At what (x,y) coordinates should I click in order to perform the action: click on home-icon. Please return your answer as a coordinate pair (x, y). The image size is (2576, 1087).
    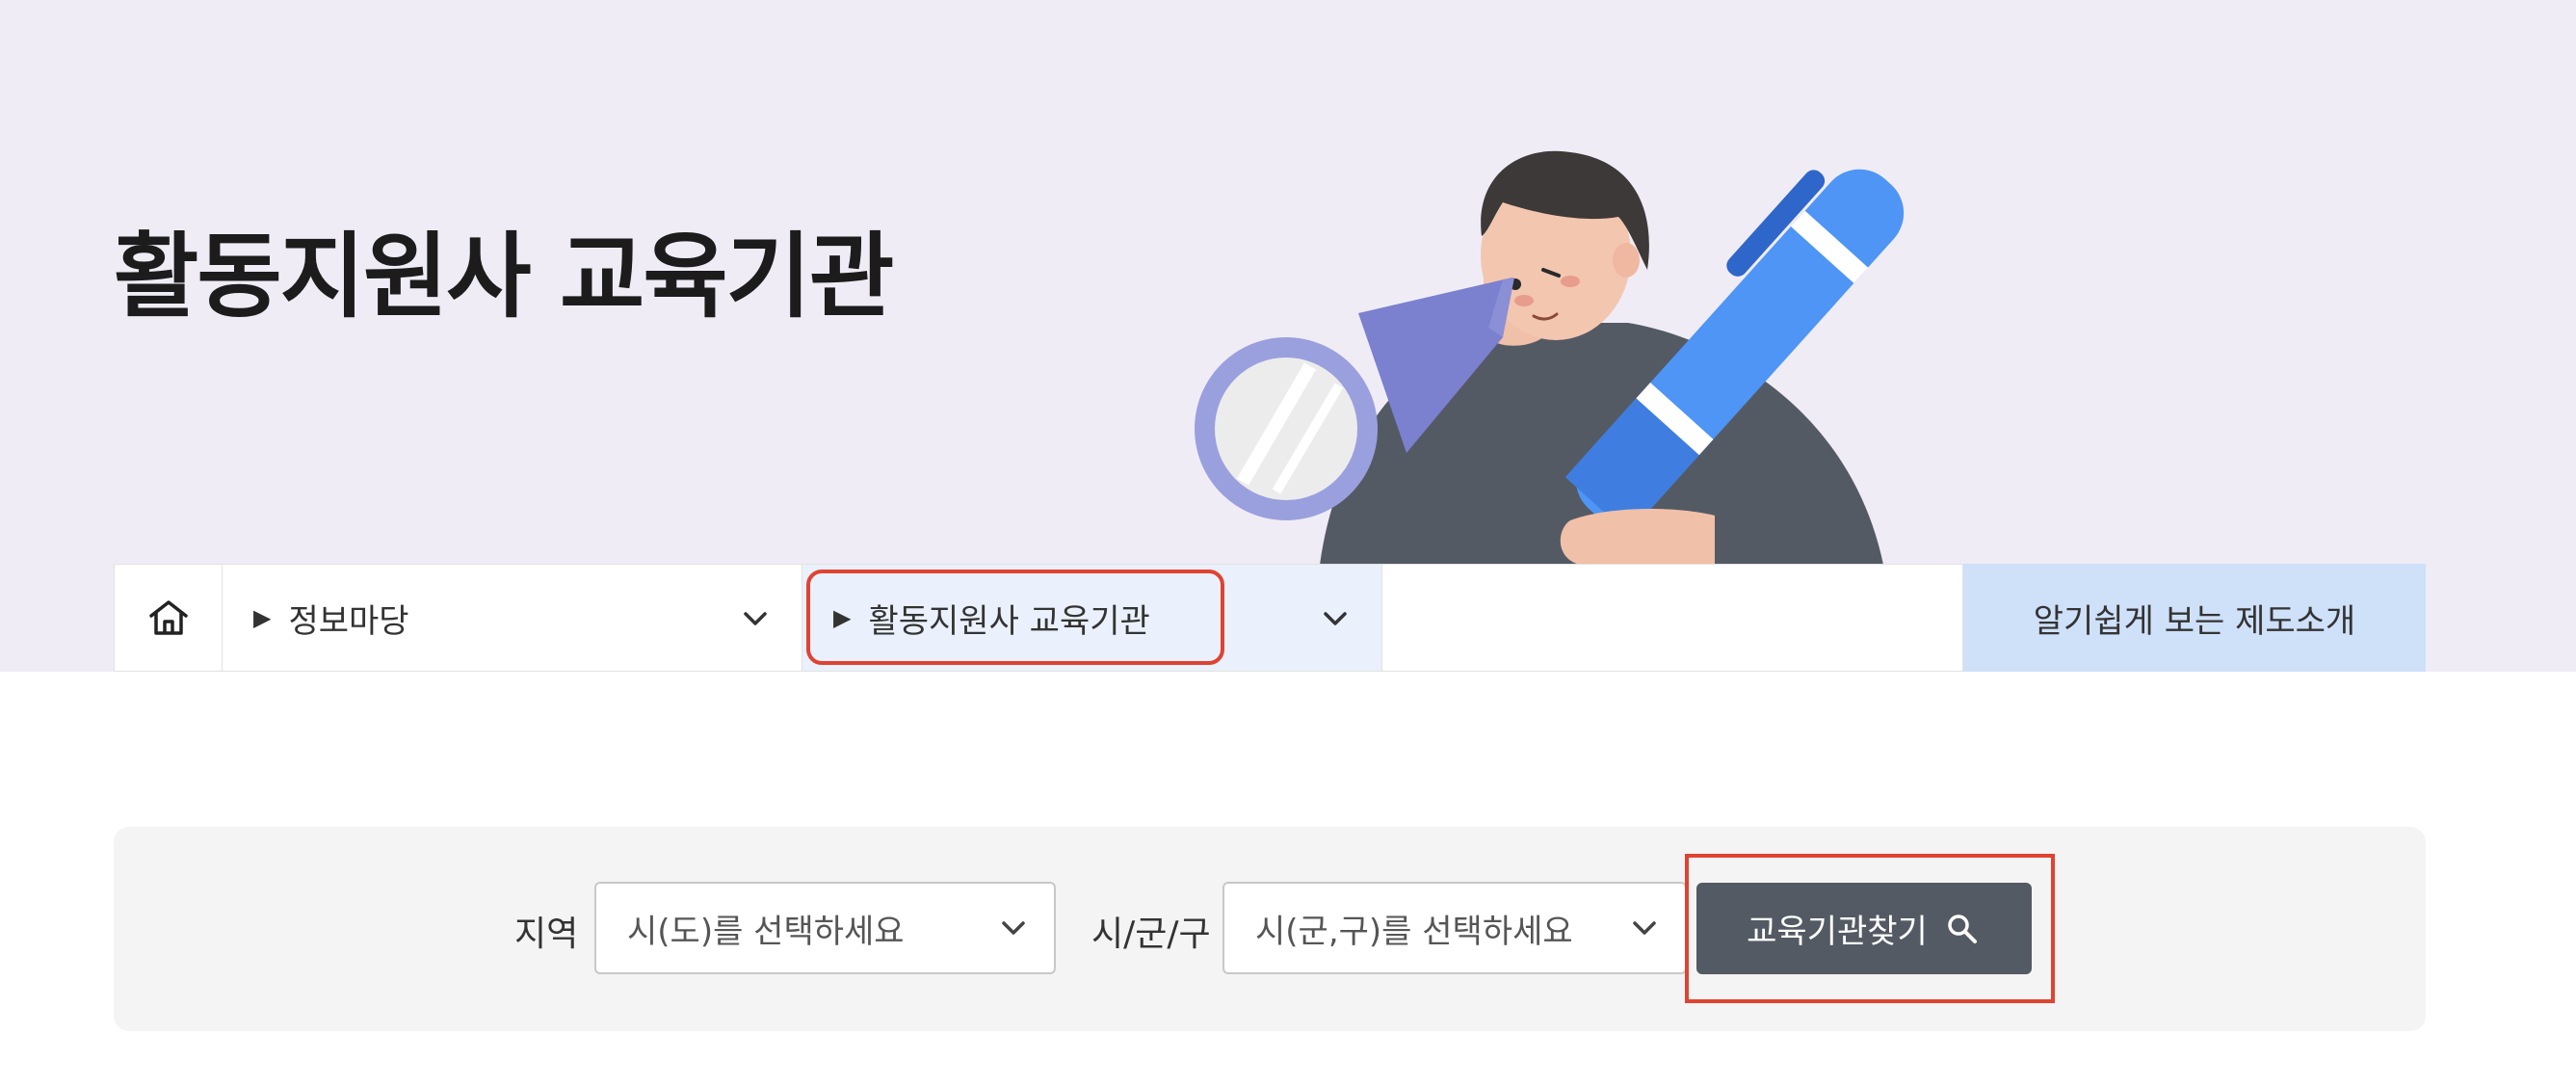
    Looking at the image, I should click on (168, 617).